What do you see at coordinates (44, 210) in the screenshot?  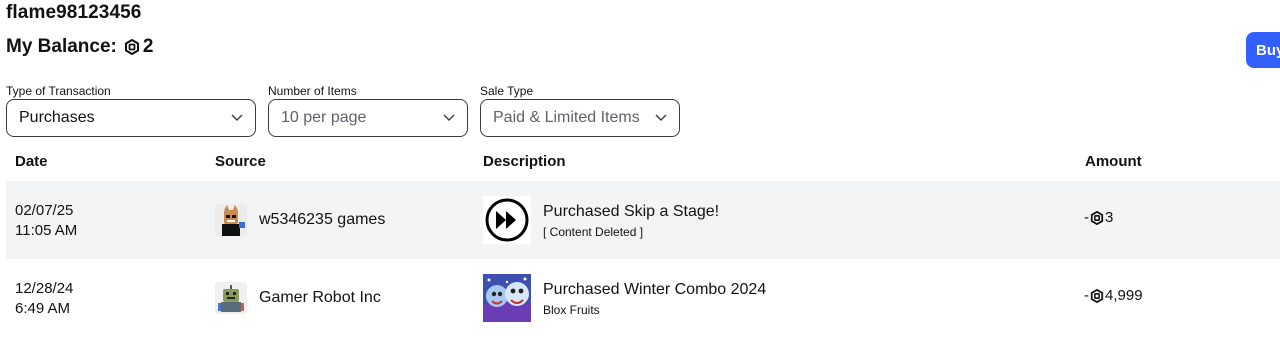 I see `row-date-day: 02/07/25` at bounding box center [44, 210].